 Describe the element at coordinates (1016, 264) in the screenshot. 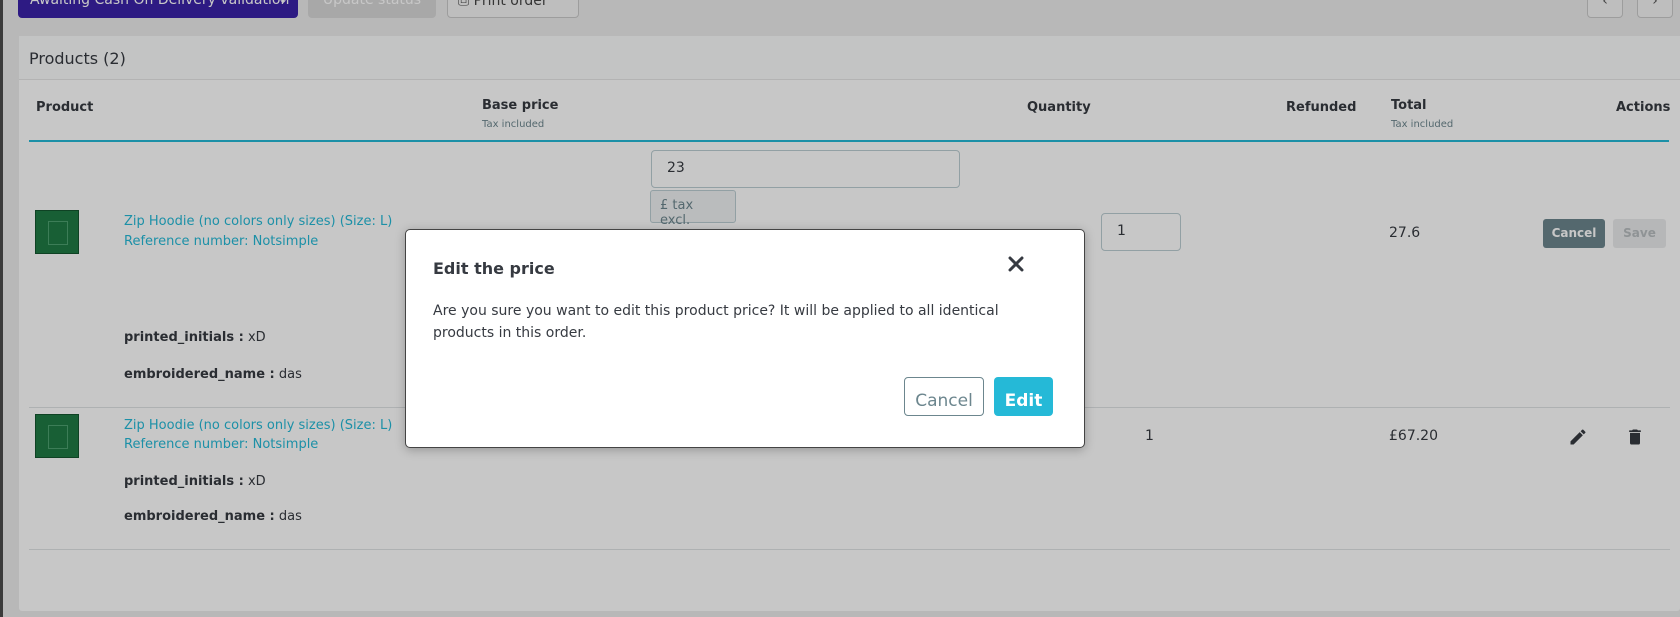

I see `close-icon` at that location.